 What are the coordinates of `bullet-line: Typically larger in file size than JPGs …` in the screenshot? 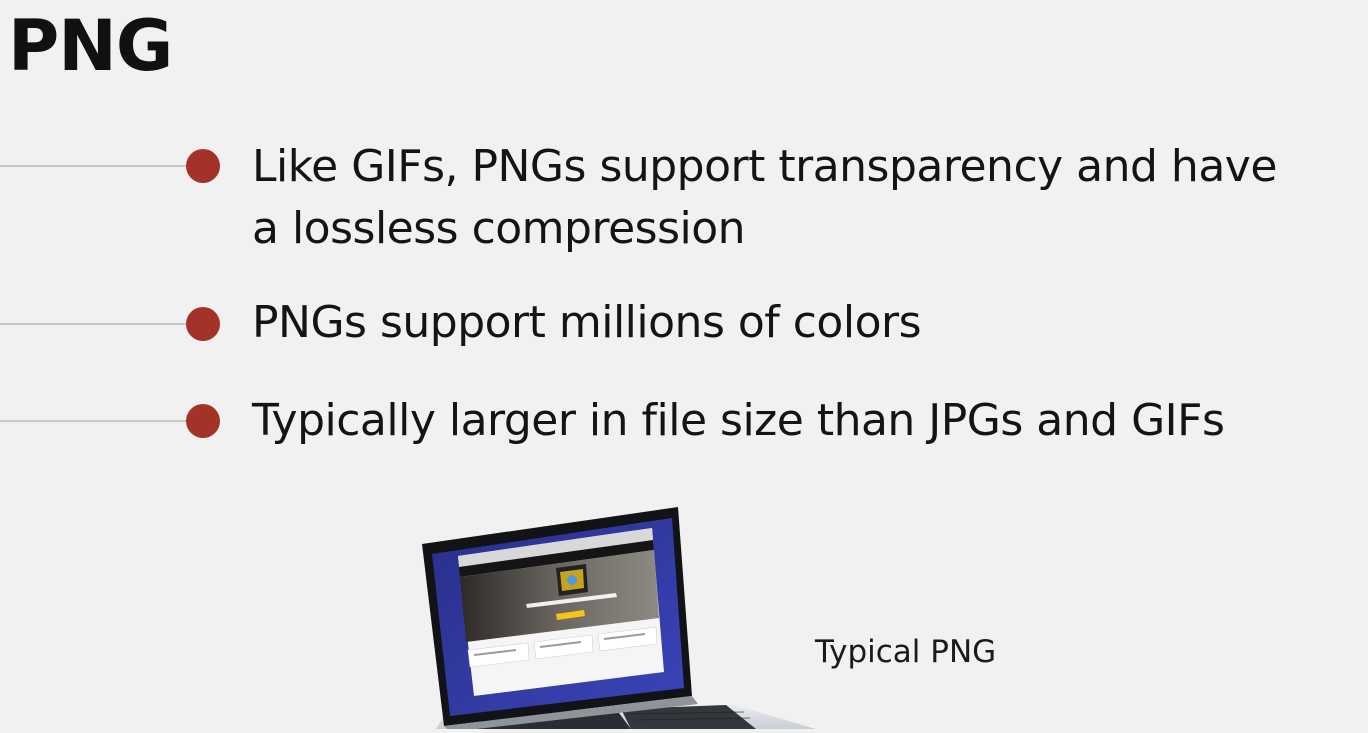 It's located at (738, 420).